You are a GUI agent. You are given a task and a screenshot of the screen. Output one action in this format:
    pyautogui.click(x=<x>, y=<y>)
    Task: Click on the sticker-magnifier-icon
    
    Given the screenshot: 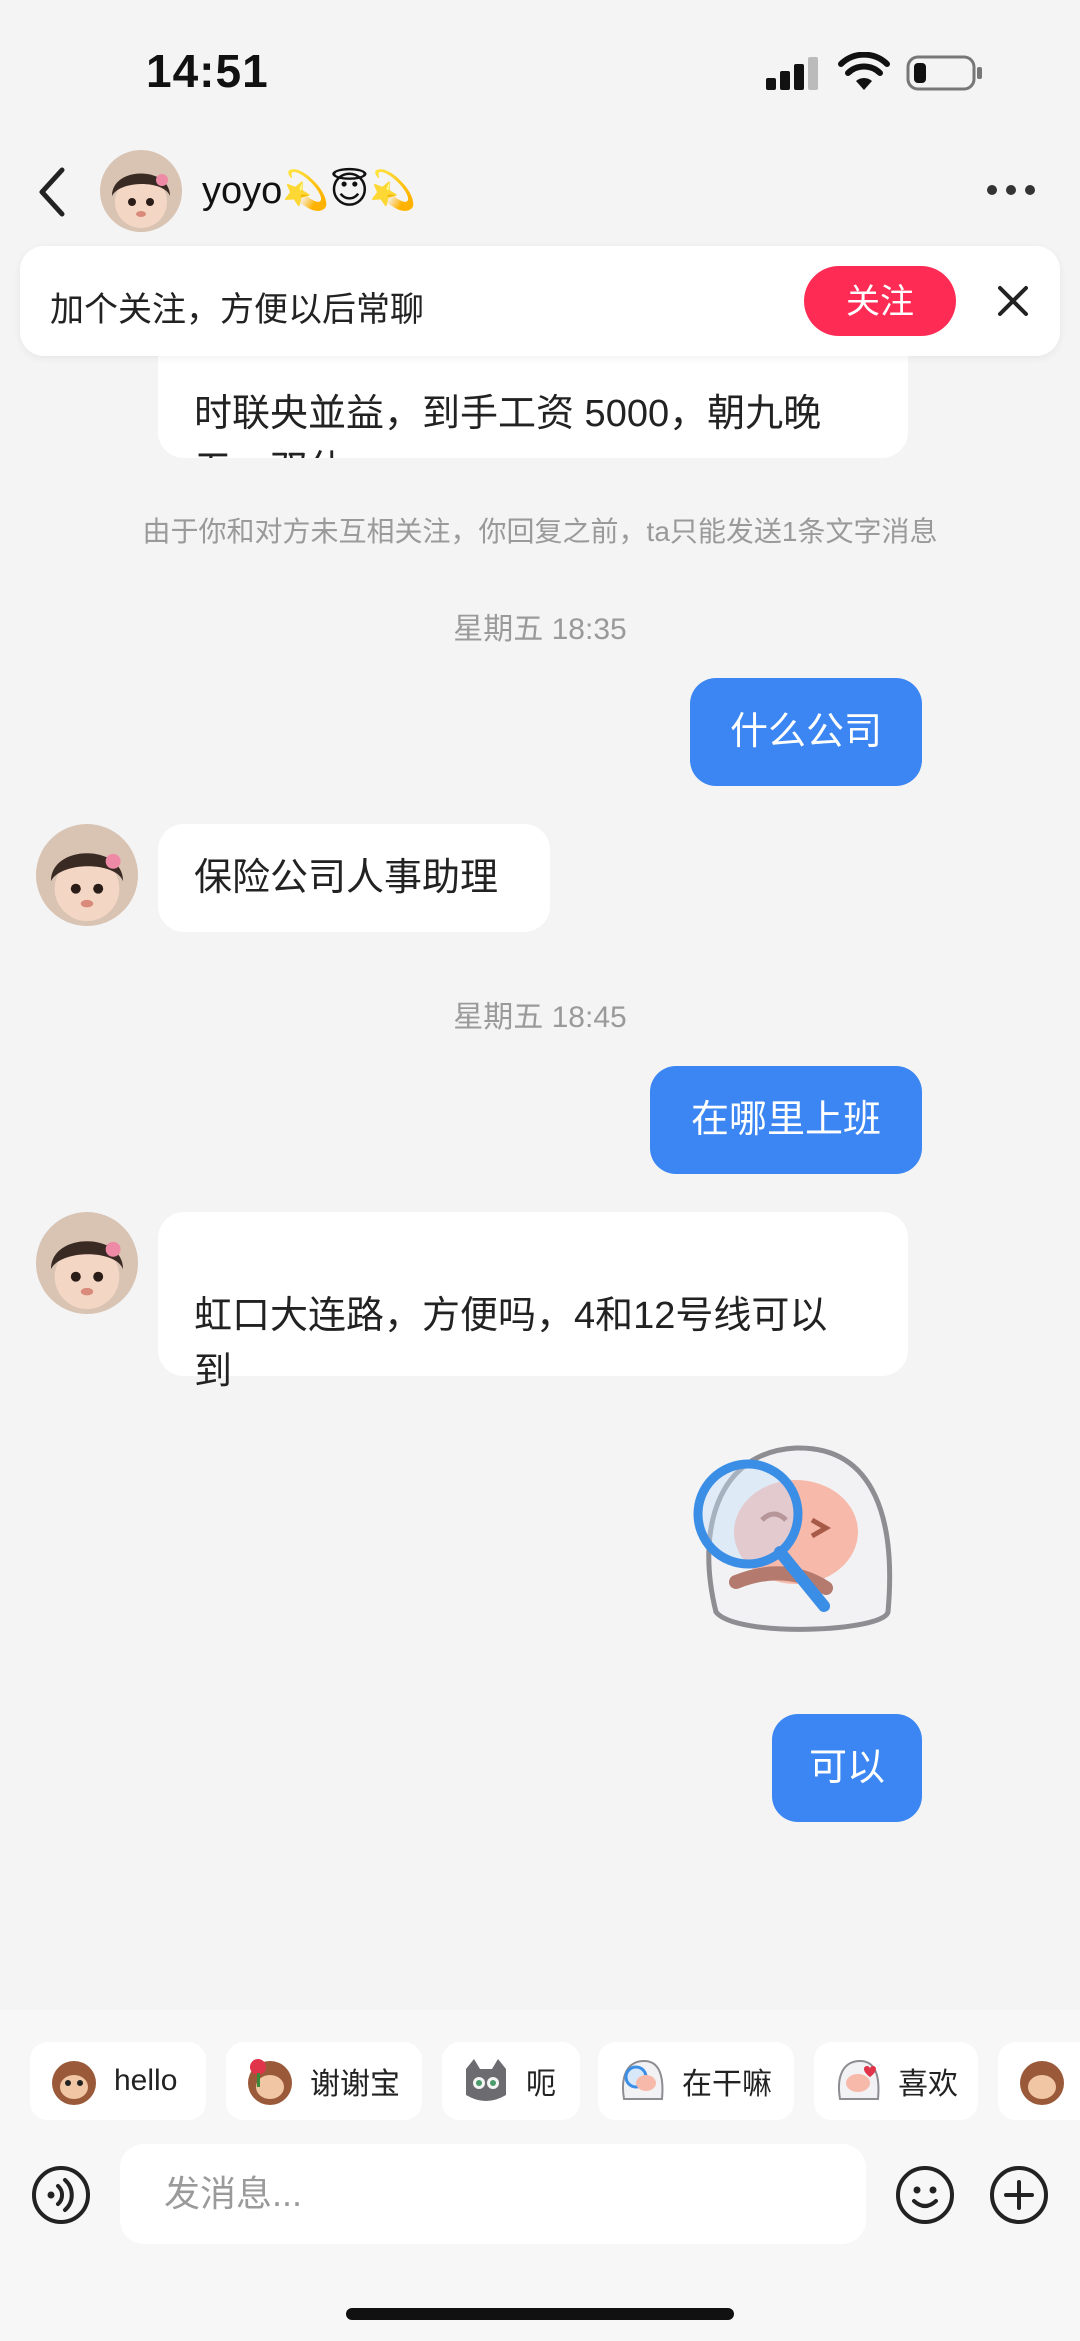 What is the action you would take?
    pyautogui.click(x=791, y=1547)
    